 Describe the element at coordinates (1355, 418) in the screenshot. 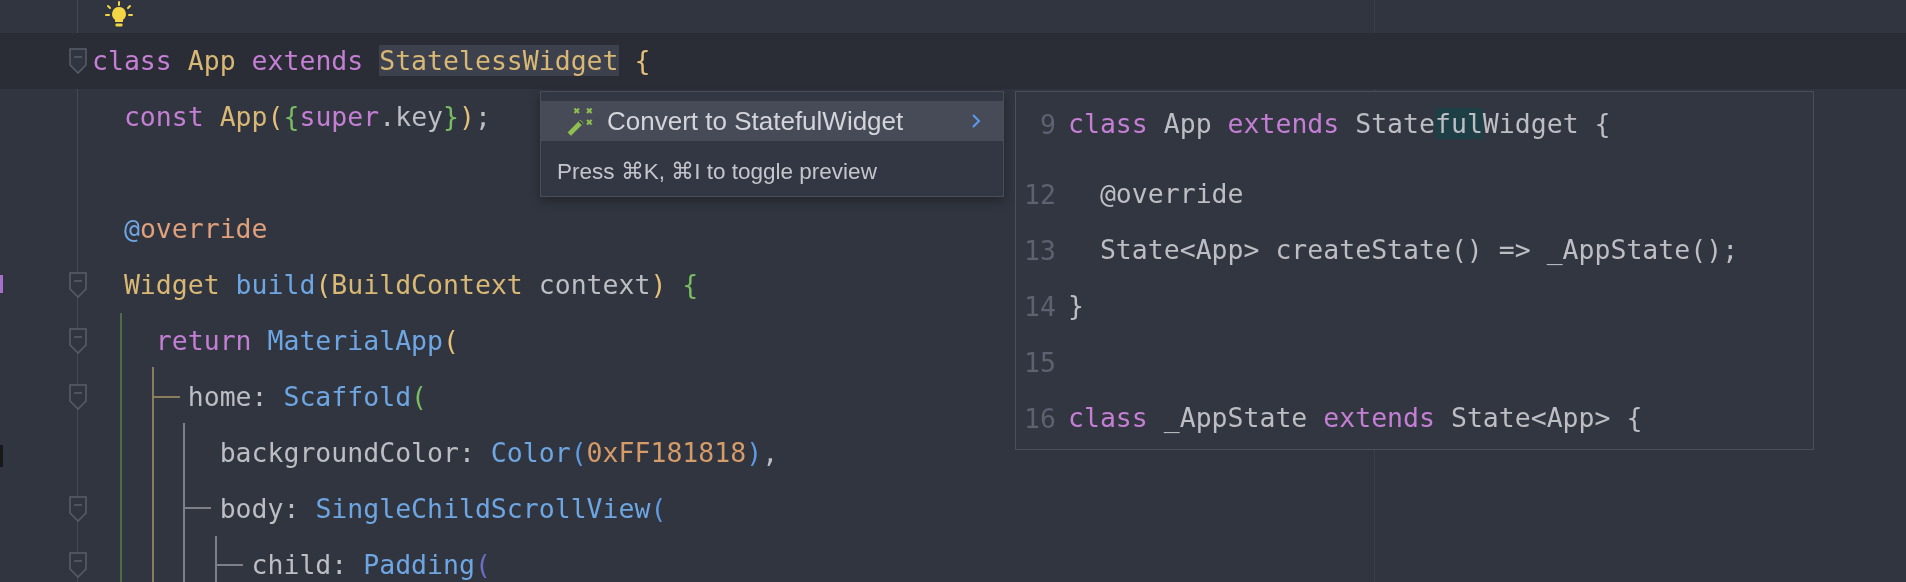

I see `code-line: class _AppState extends State<App> {` at that location.